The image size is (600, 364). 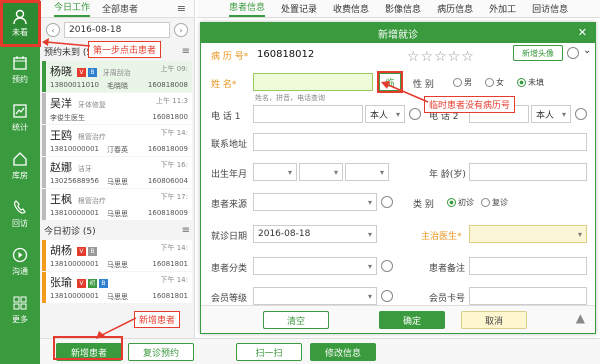 What do you see at coordinates (315, 266) in the screenshot?
I see `category-select` at bounding box center [315, 266].